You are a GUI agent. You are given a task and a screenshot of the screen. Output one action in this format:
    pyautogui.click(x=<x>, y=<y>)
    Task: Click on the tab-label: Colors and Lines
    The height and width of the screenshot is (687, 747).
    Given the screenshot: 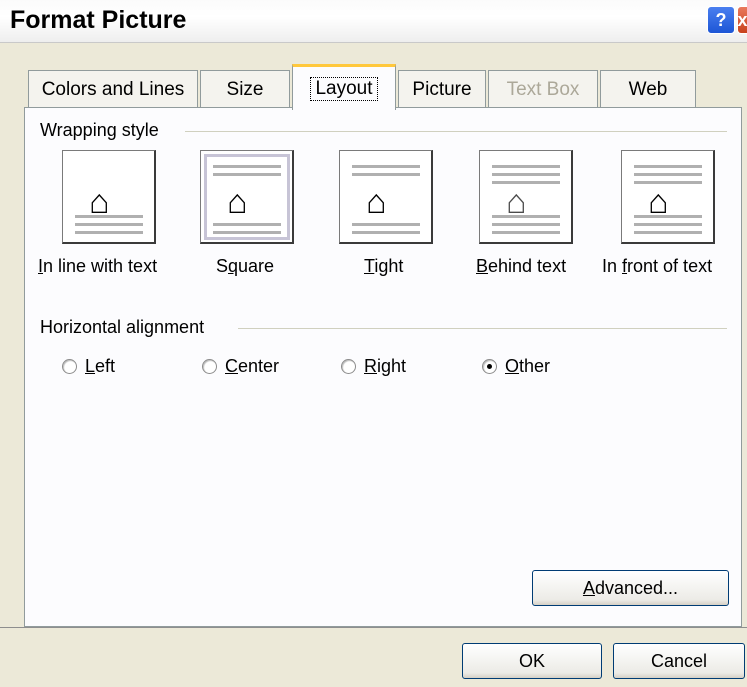 What is the action you would take?
    pyautogui.click(x=113, y=89)
    